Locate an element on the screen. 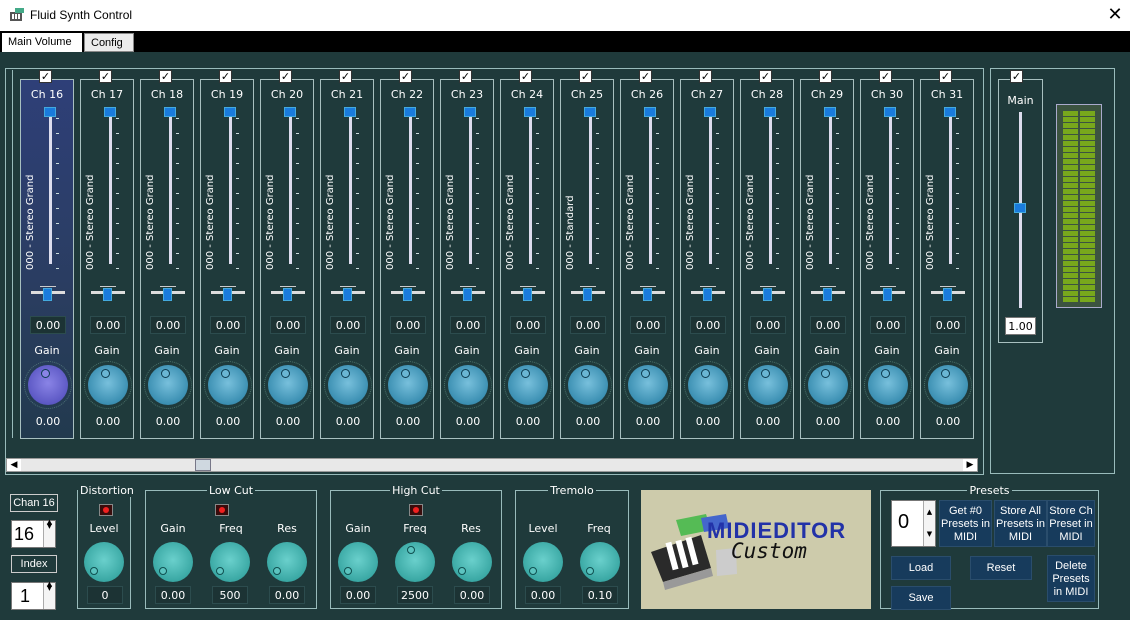 This screenshot has height=620, width=1130. get-presets-button: Get #0 Presets in MIDI is located at coordinates (965, 523).